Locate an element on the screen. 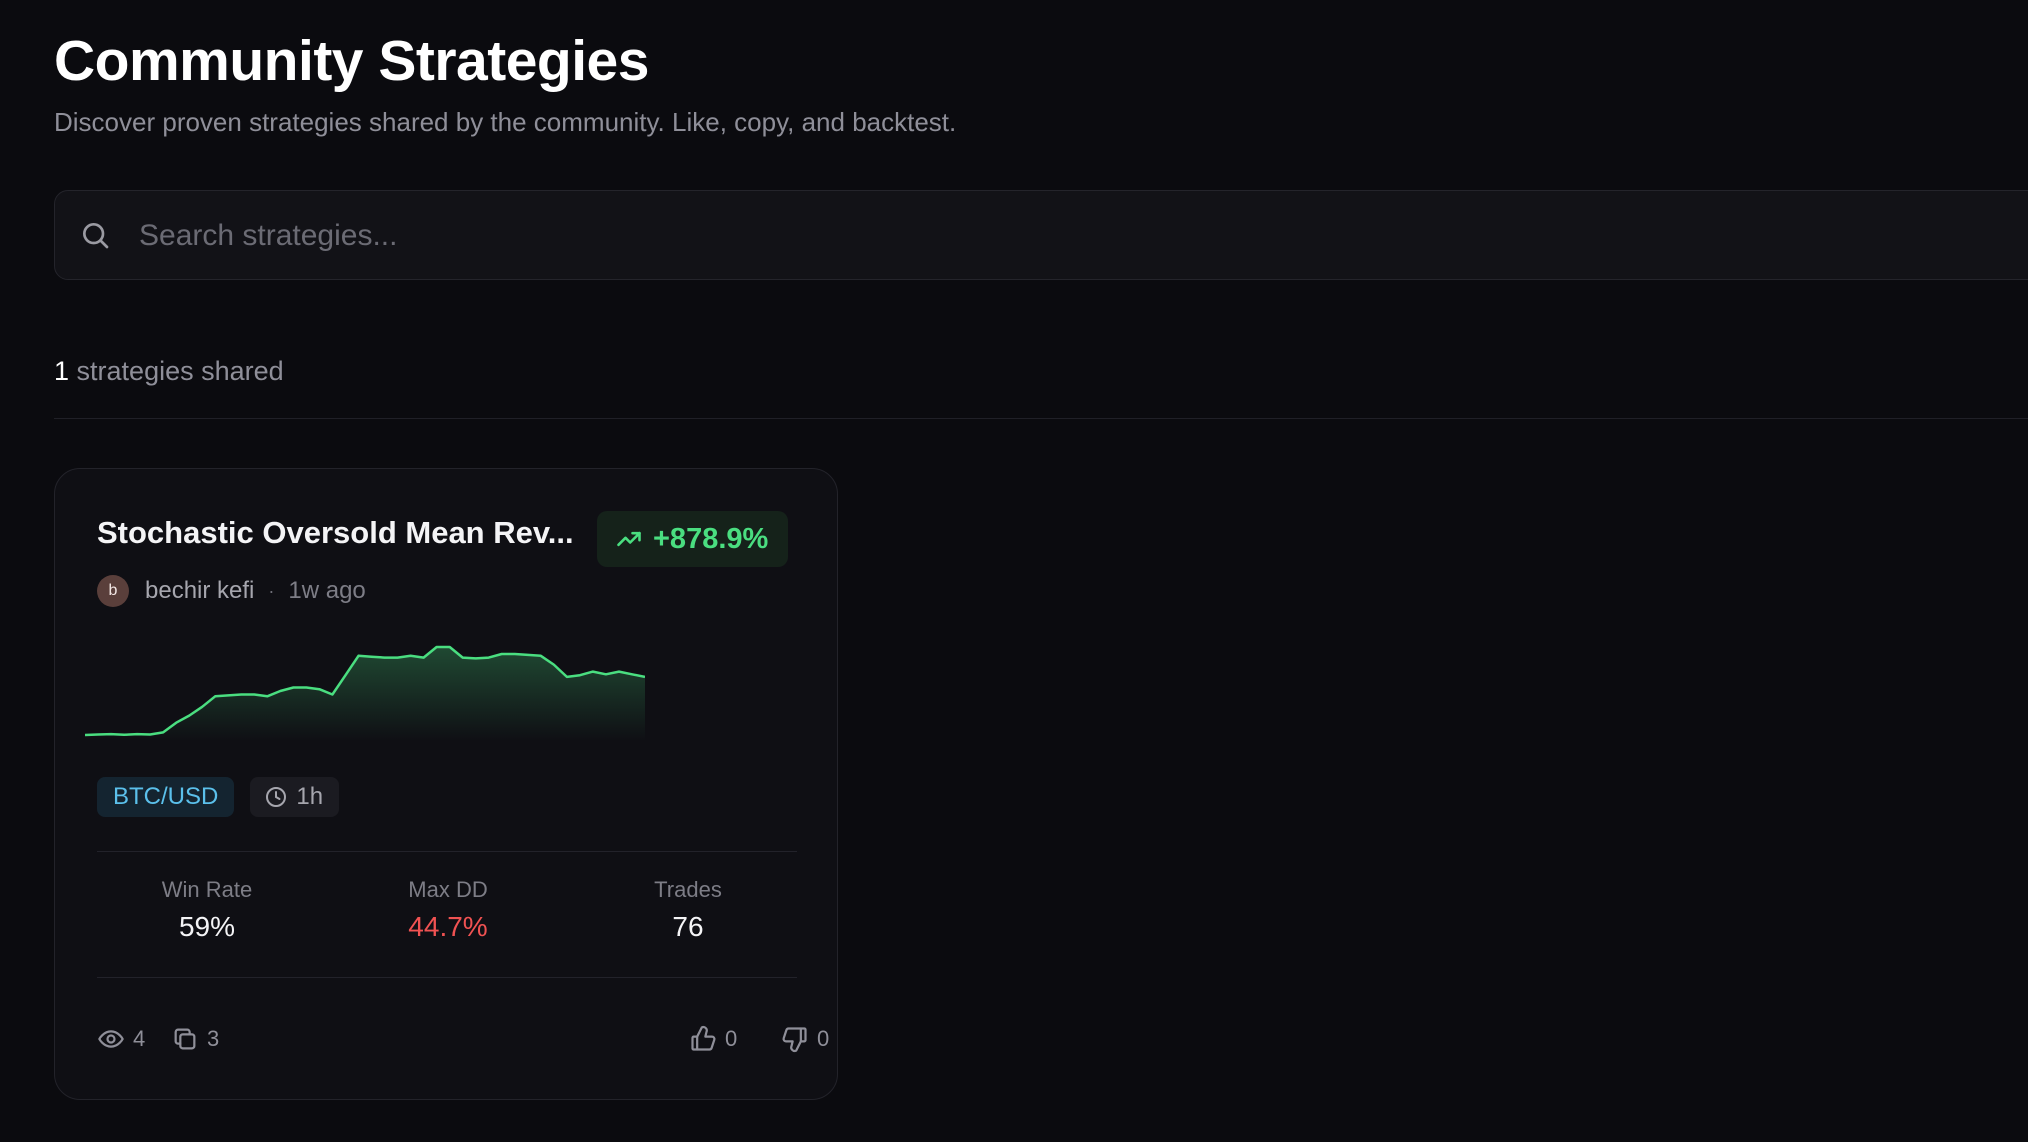  max-dd-value: 44.7% is located at coordinates (448, 926).